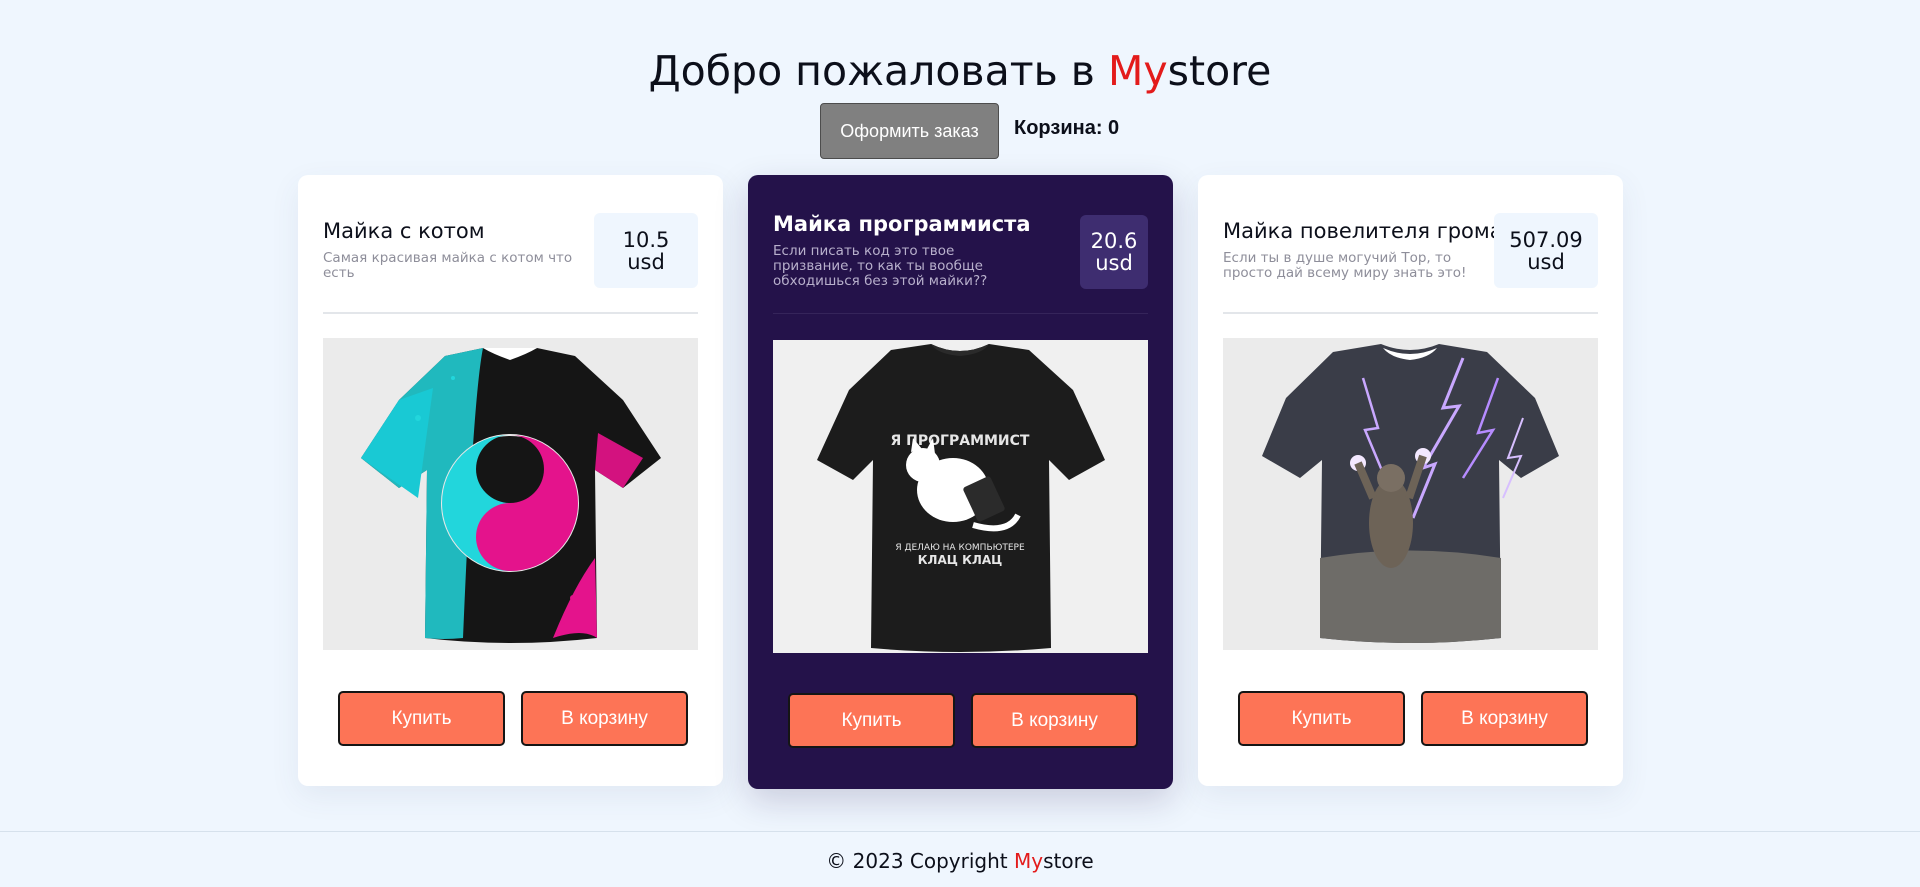 The image size is (1920, 887). I want to click on product-title: Майка с котом, so click(404, 231).